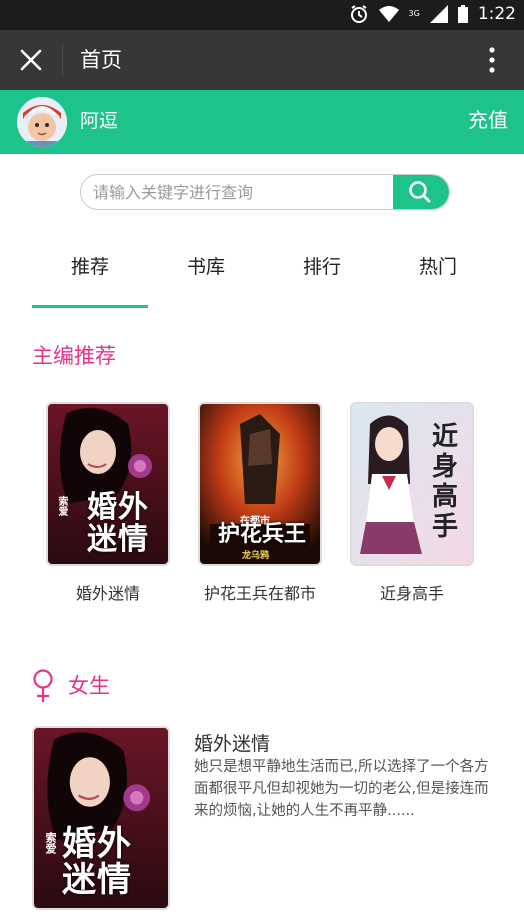 The image size is (524, 918). What do you see at coordinates (90, 265) in the screenshot?
I see `tab-recommend: 推荐` at bounding box center [90, 265].